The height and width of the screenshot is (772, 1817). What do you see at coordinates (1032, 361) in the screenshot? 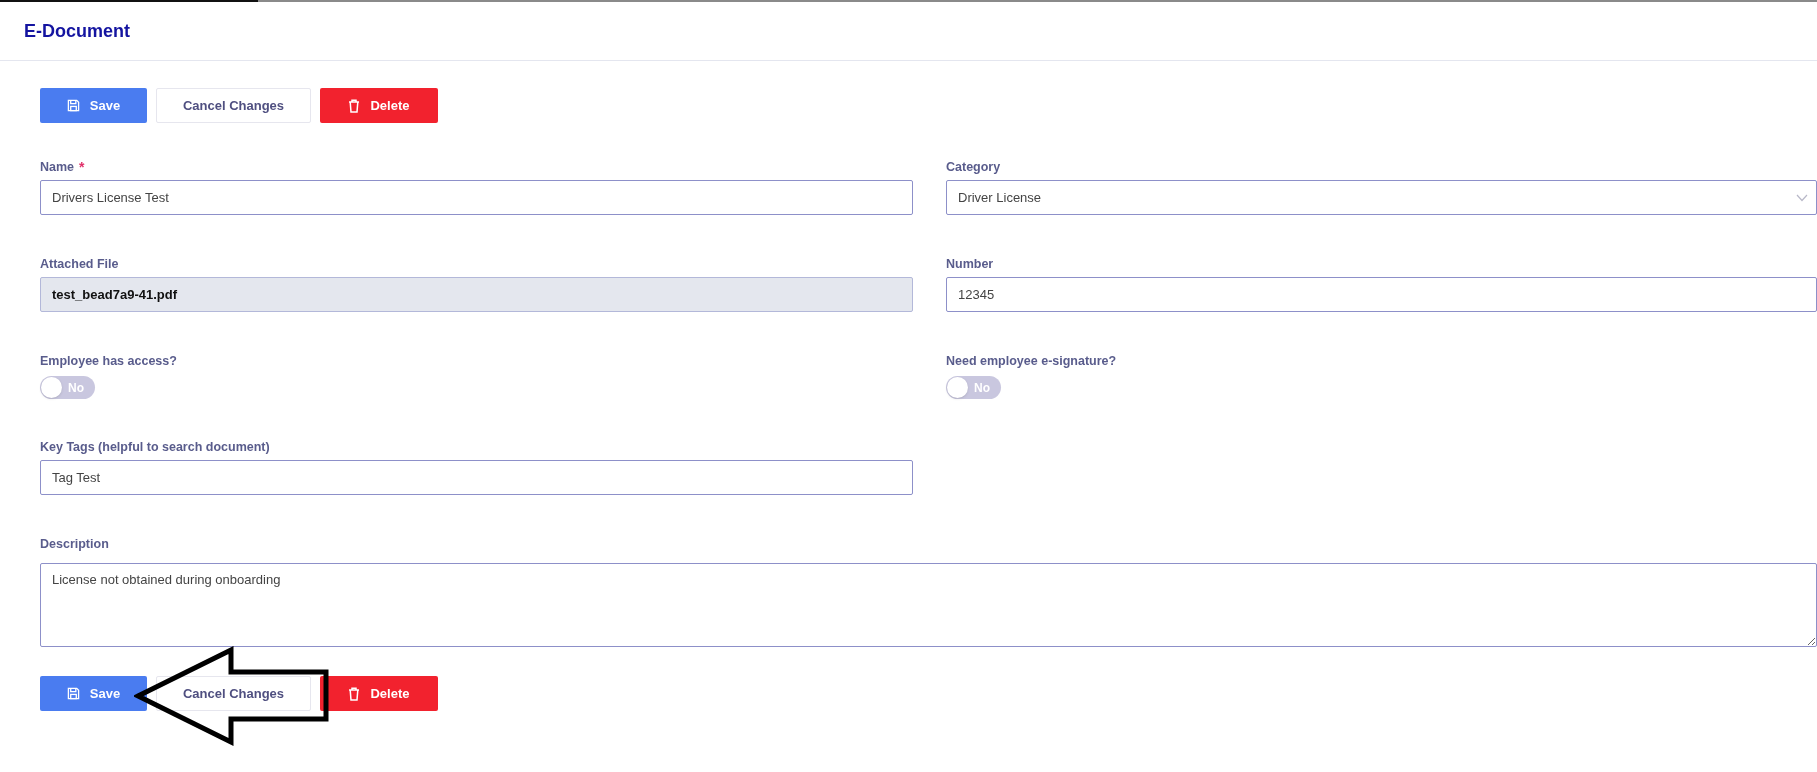
I see `field-label: Need employee e-signature?` at bounding box center [1032, 361].